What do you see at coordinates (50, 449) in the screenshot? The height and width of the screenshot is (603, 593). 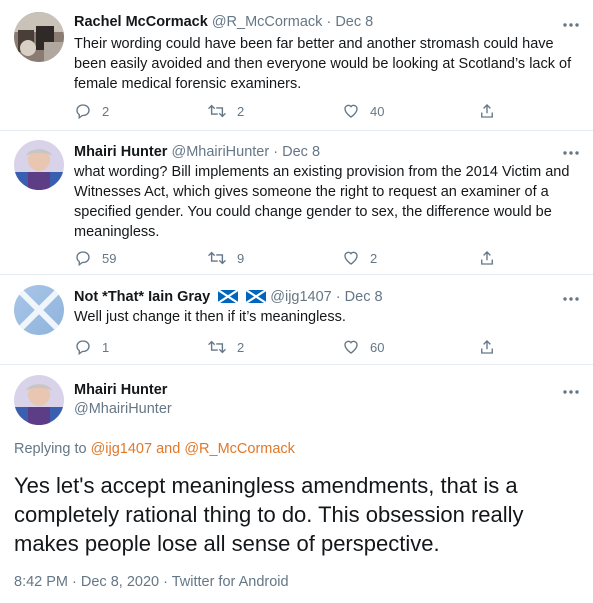 I see `replying-to-label: Replying to` at bounding box center [50, 449].